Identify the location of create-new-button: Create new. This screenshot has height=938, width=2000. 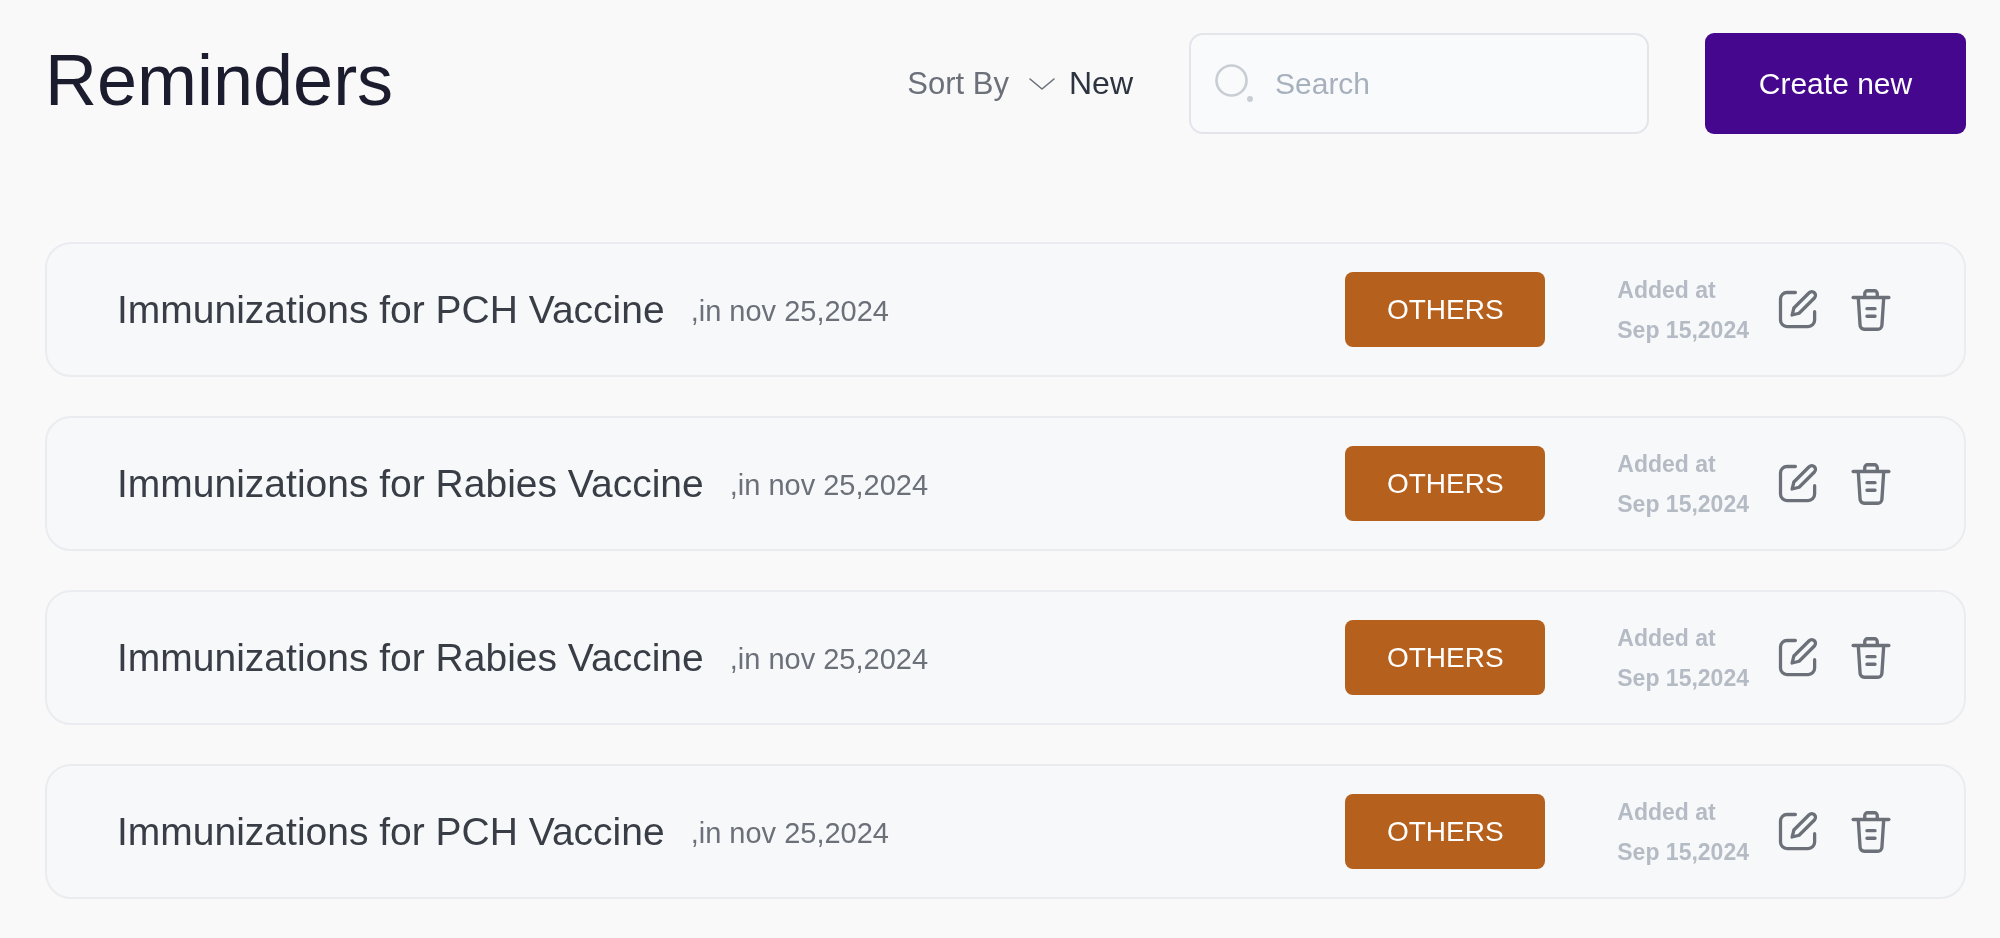
(1835, 83).